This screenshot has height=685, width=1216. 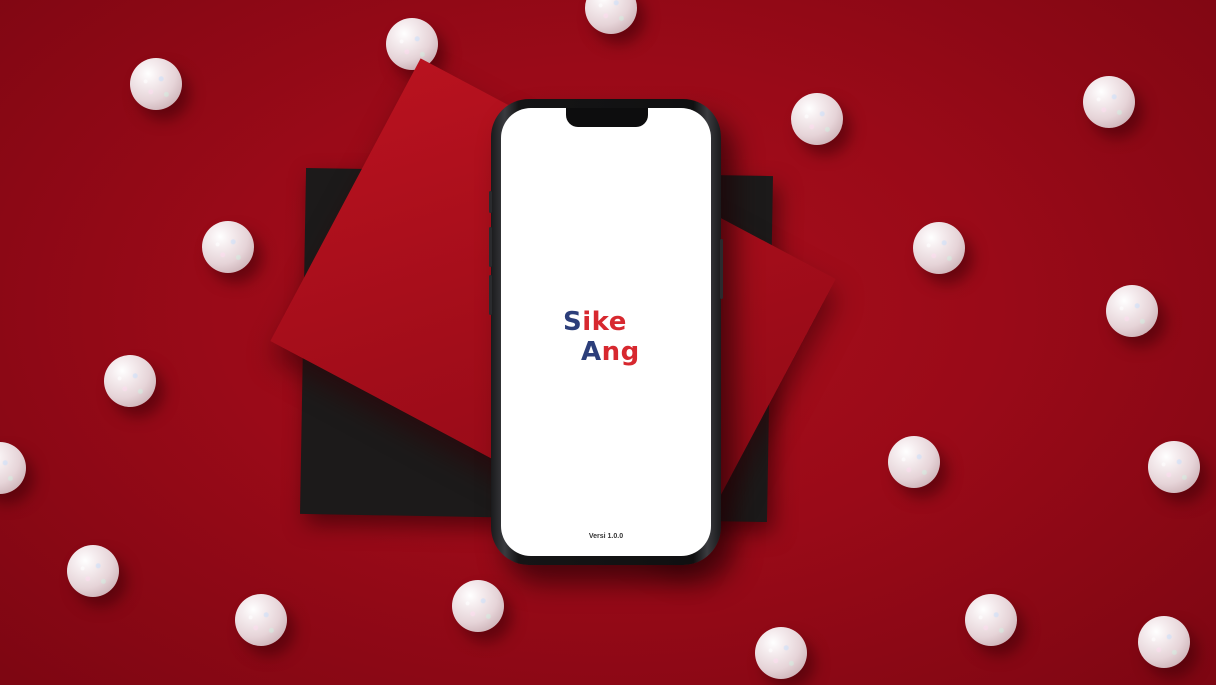 I want to click on app-logo: Sike Ang, so click(x=618, y=337).